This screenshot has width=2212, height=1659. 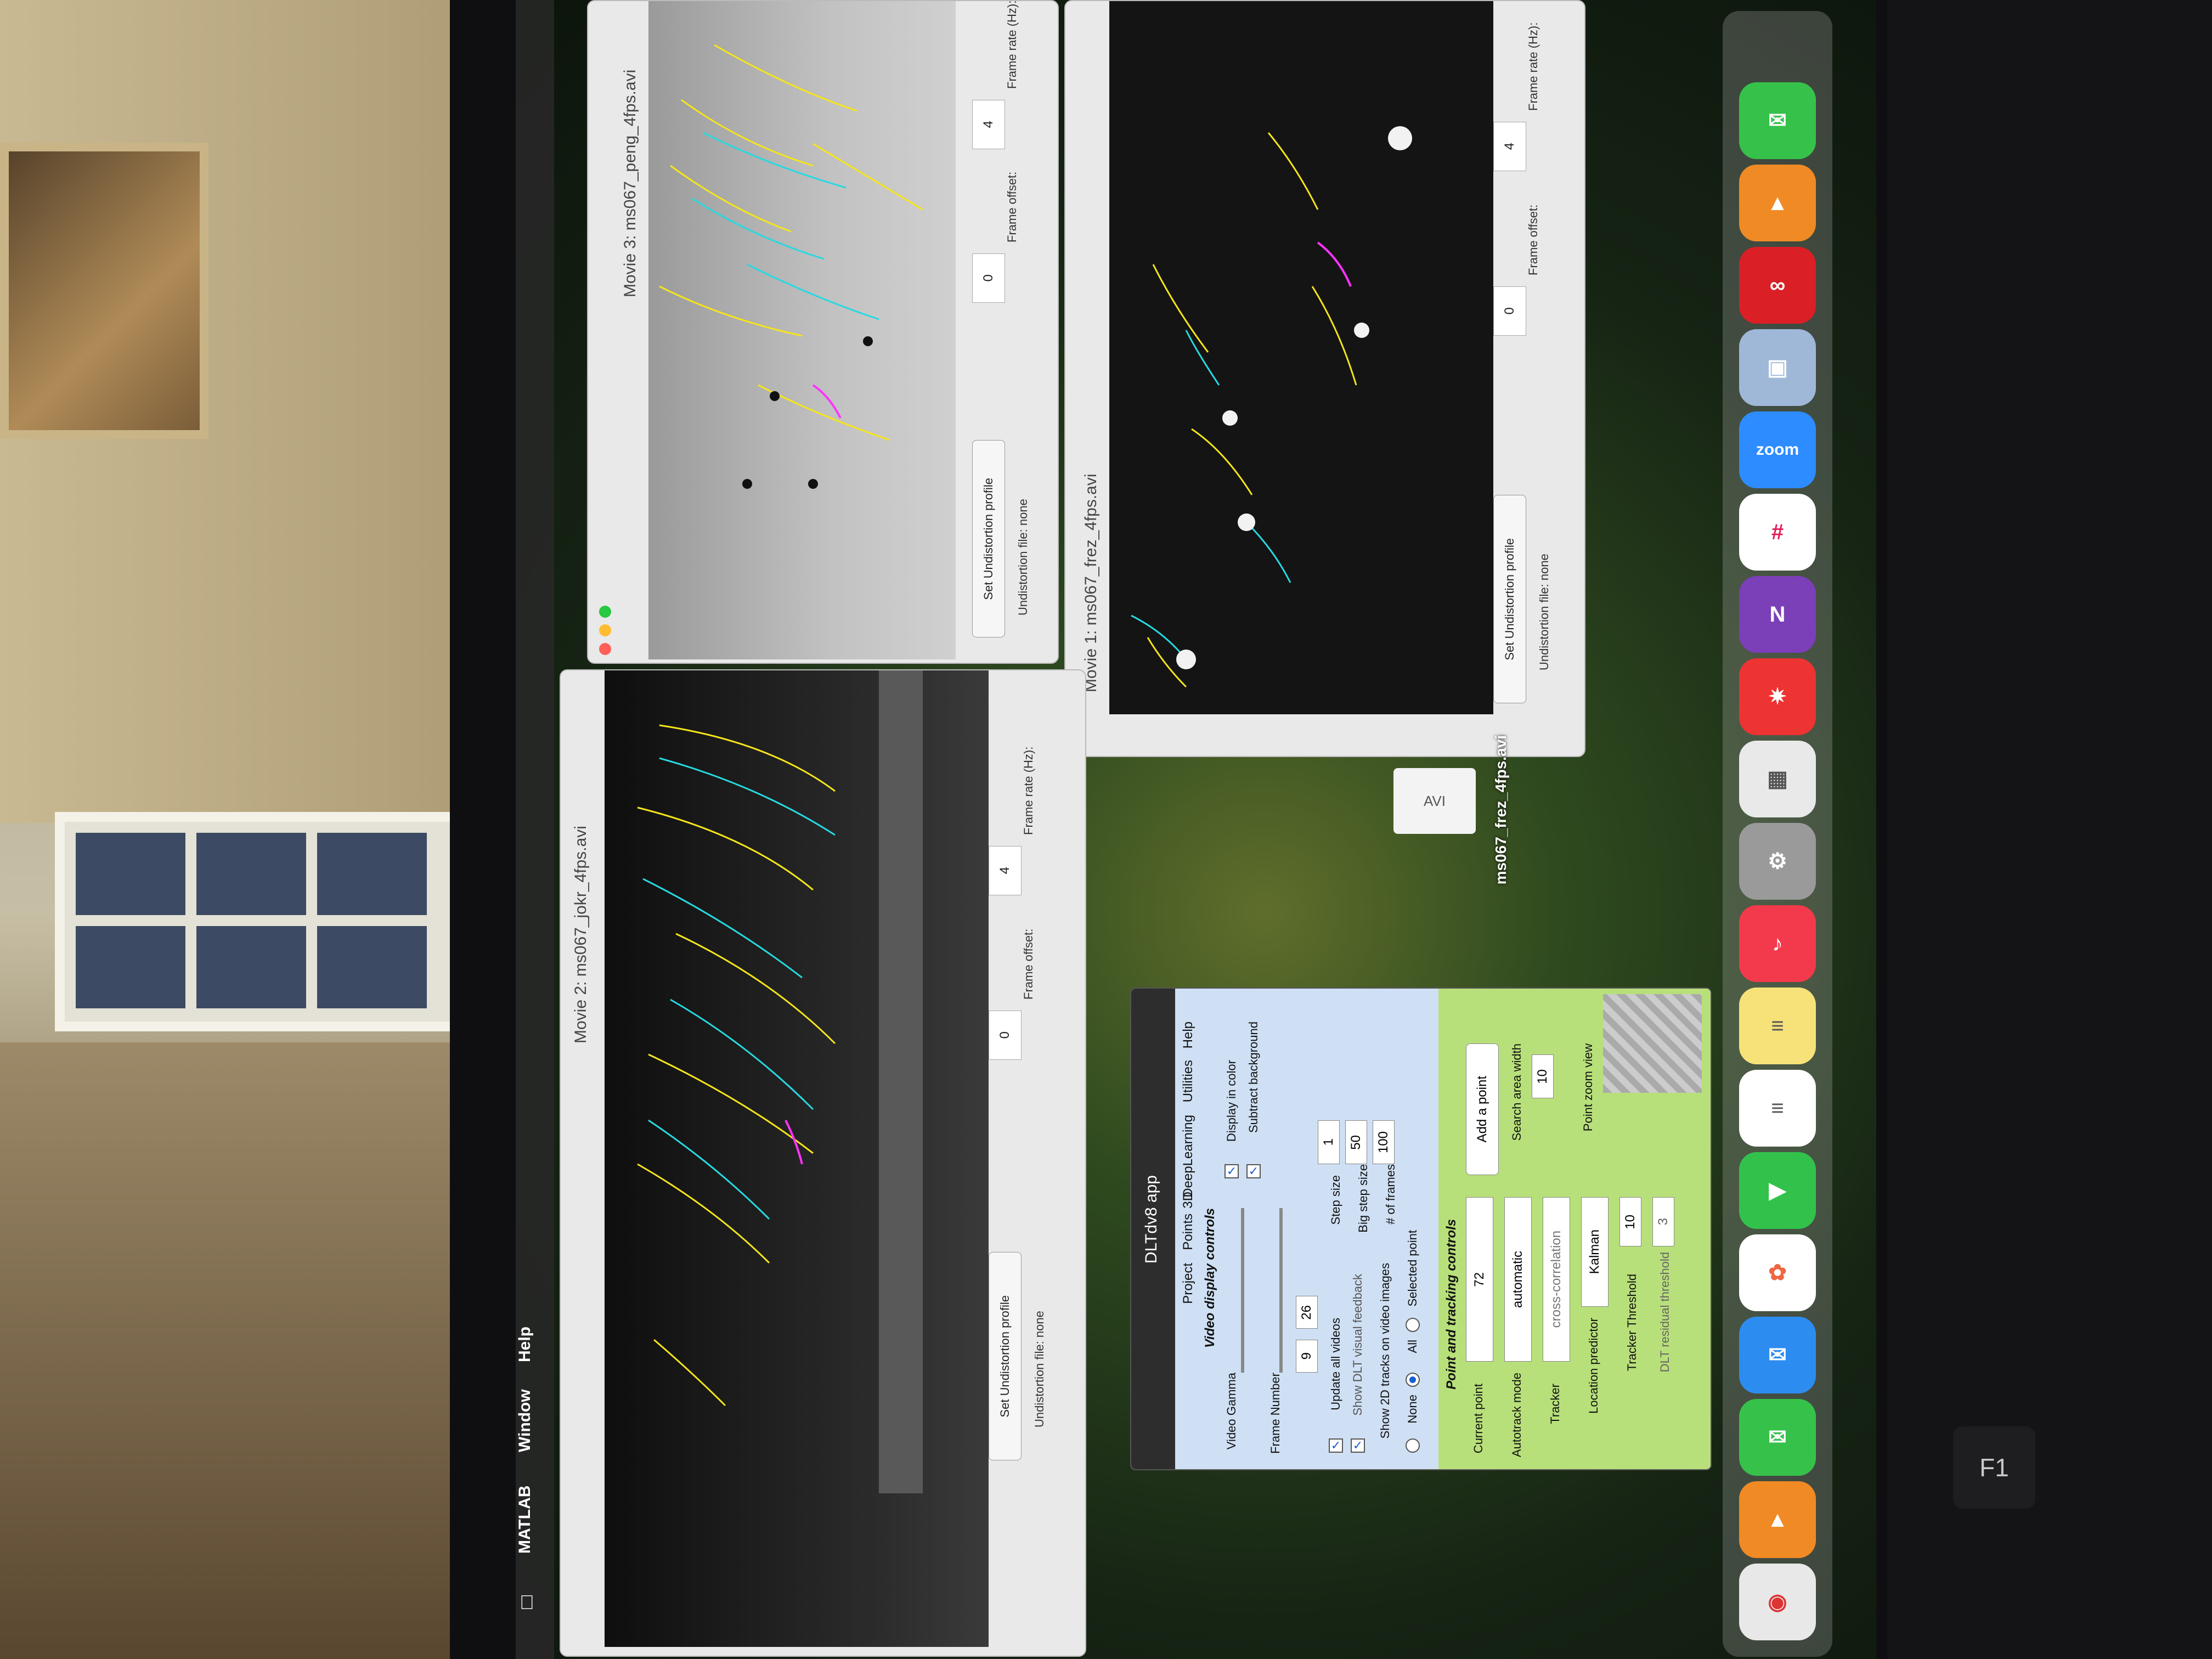 What do you see at coordinates (1329, 1142) in the screenshot?
I see `step-size-input: 1` at bounding box center [1329, 1142].